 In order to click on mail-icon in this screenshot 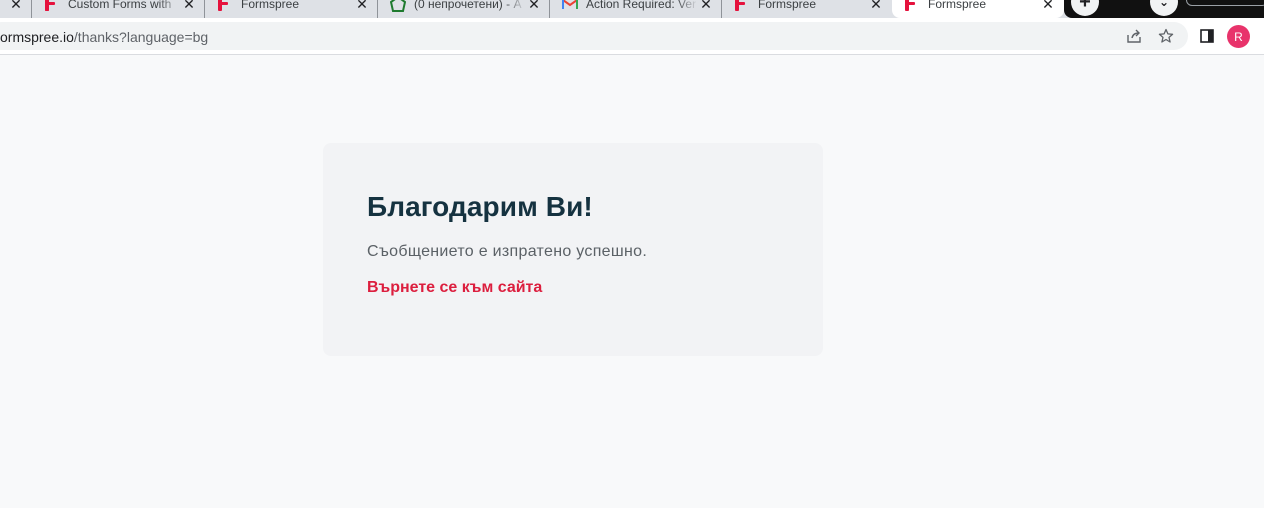, I will do `click(398, 6)`.